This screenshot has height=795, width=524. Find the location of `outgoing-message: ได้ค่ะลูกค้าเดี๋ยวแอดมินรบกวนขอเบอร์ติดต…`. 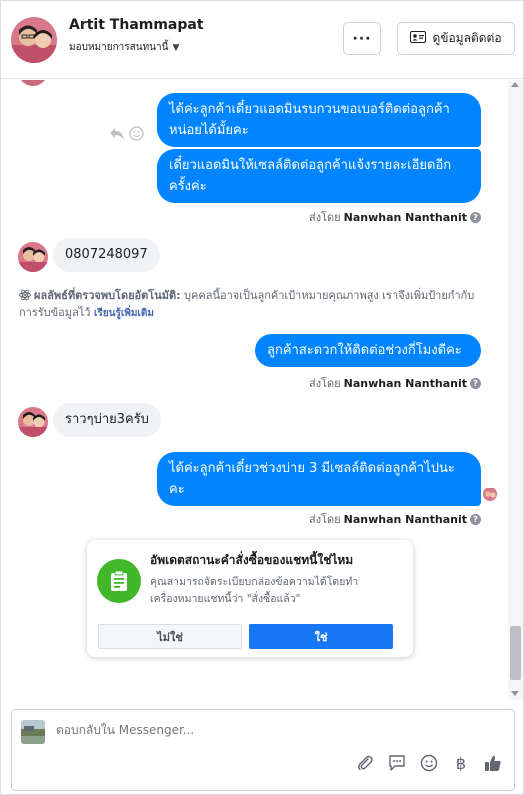

outgoing-message: ได้ค่ะลูกค้าเดี๋ยวแอดมินรบกวนขอเบอร์ติดต… is located at coordinates (319, 120).